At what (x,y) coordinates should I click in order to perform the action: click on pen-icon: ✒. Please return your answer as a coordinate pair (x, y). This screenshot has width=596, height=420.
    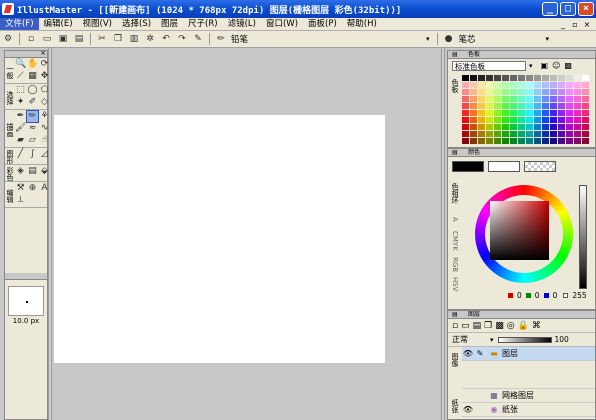
    Looking at the image, I should click on (20, 116).